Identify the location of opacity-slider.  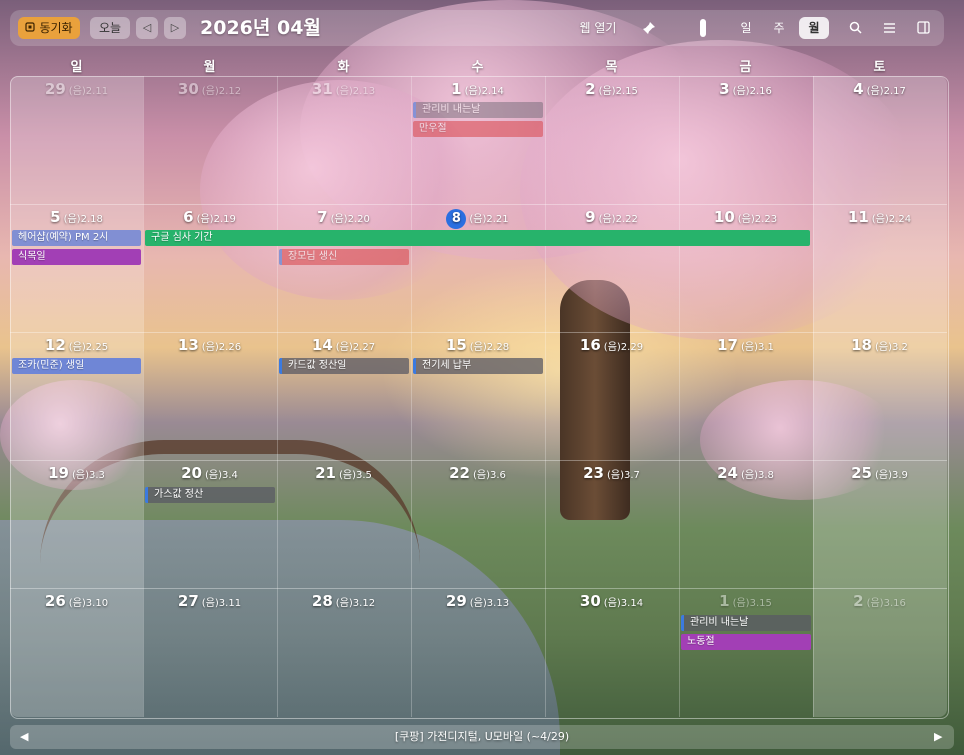
(703, 28).